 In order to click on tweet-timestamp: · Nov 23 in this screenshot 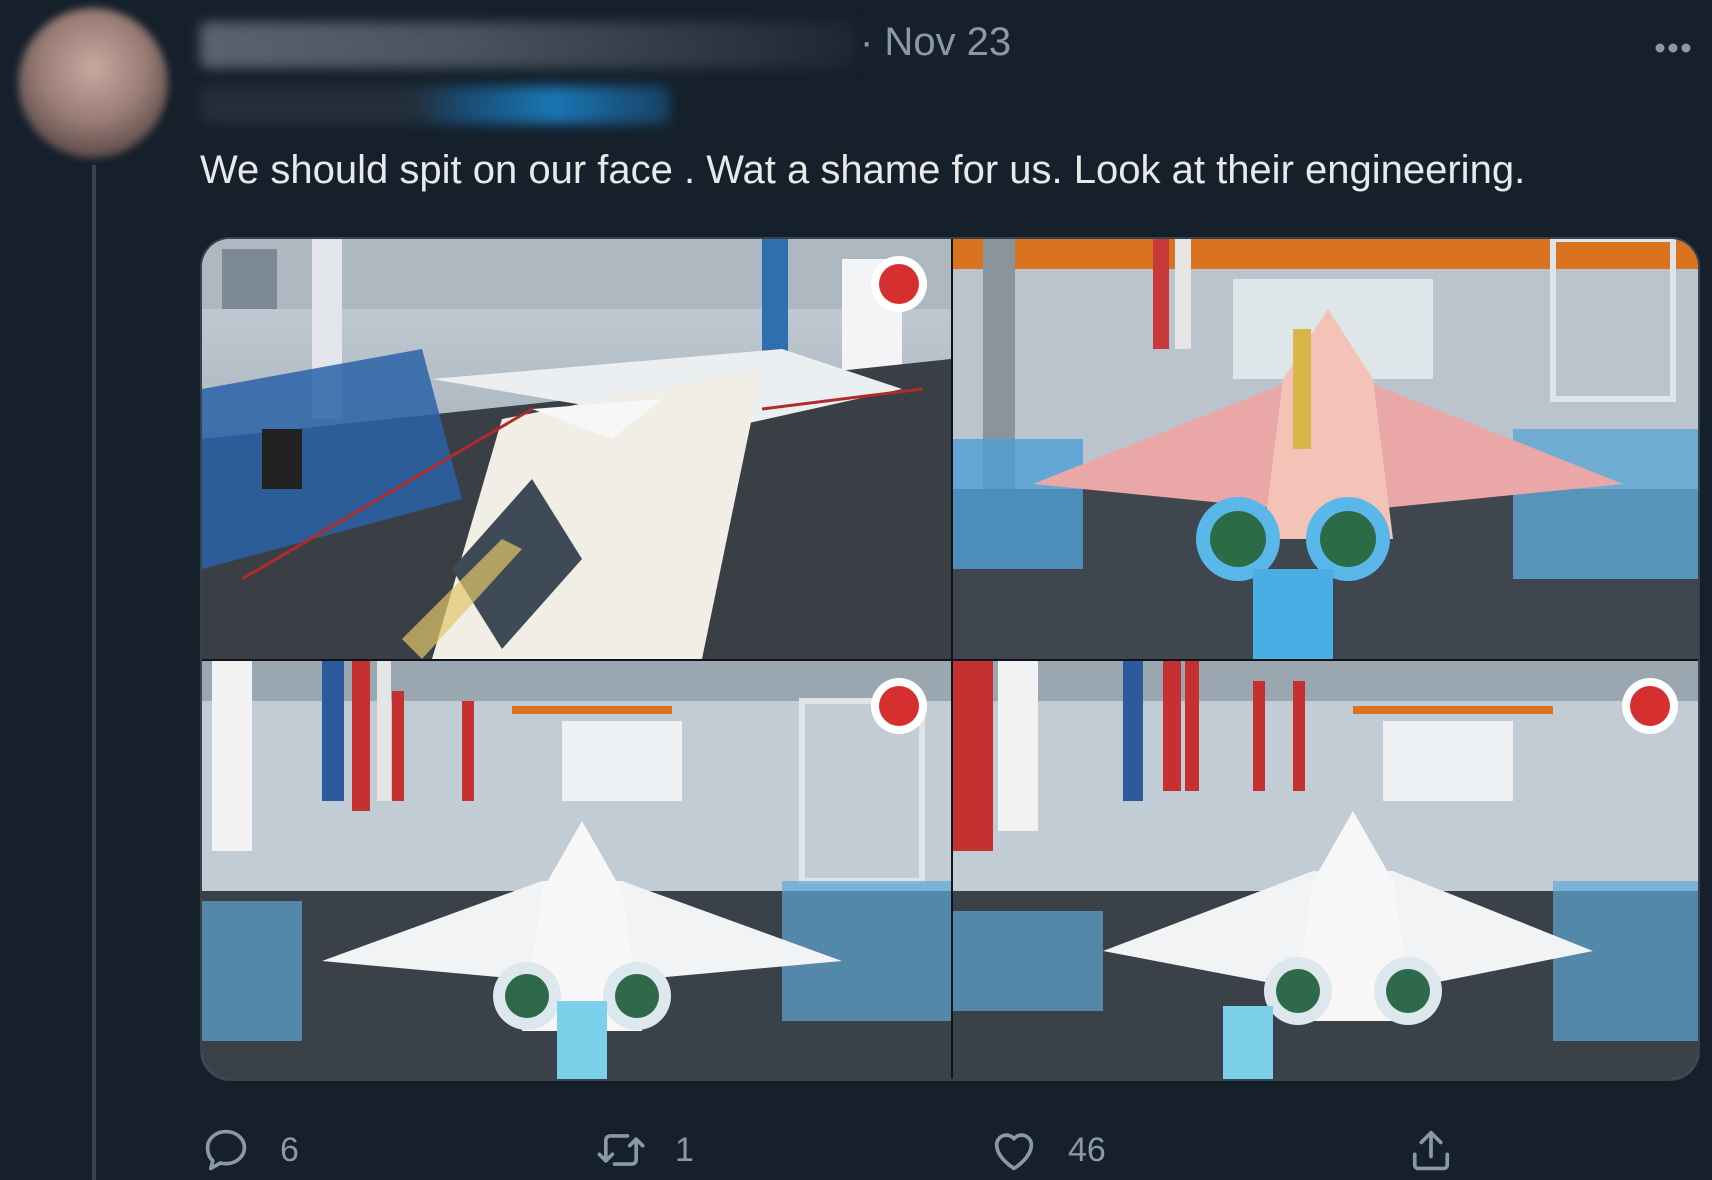, I will do `click(935, 42)`.